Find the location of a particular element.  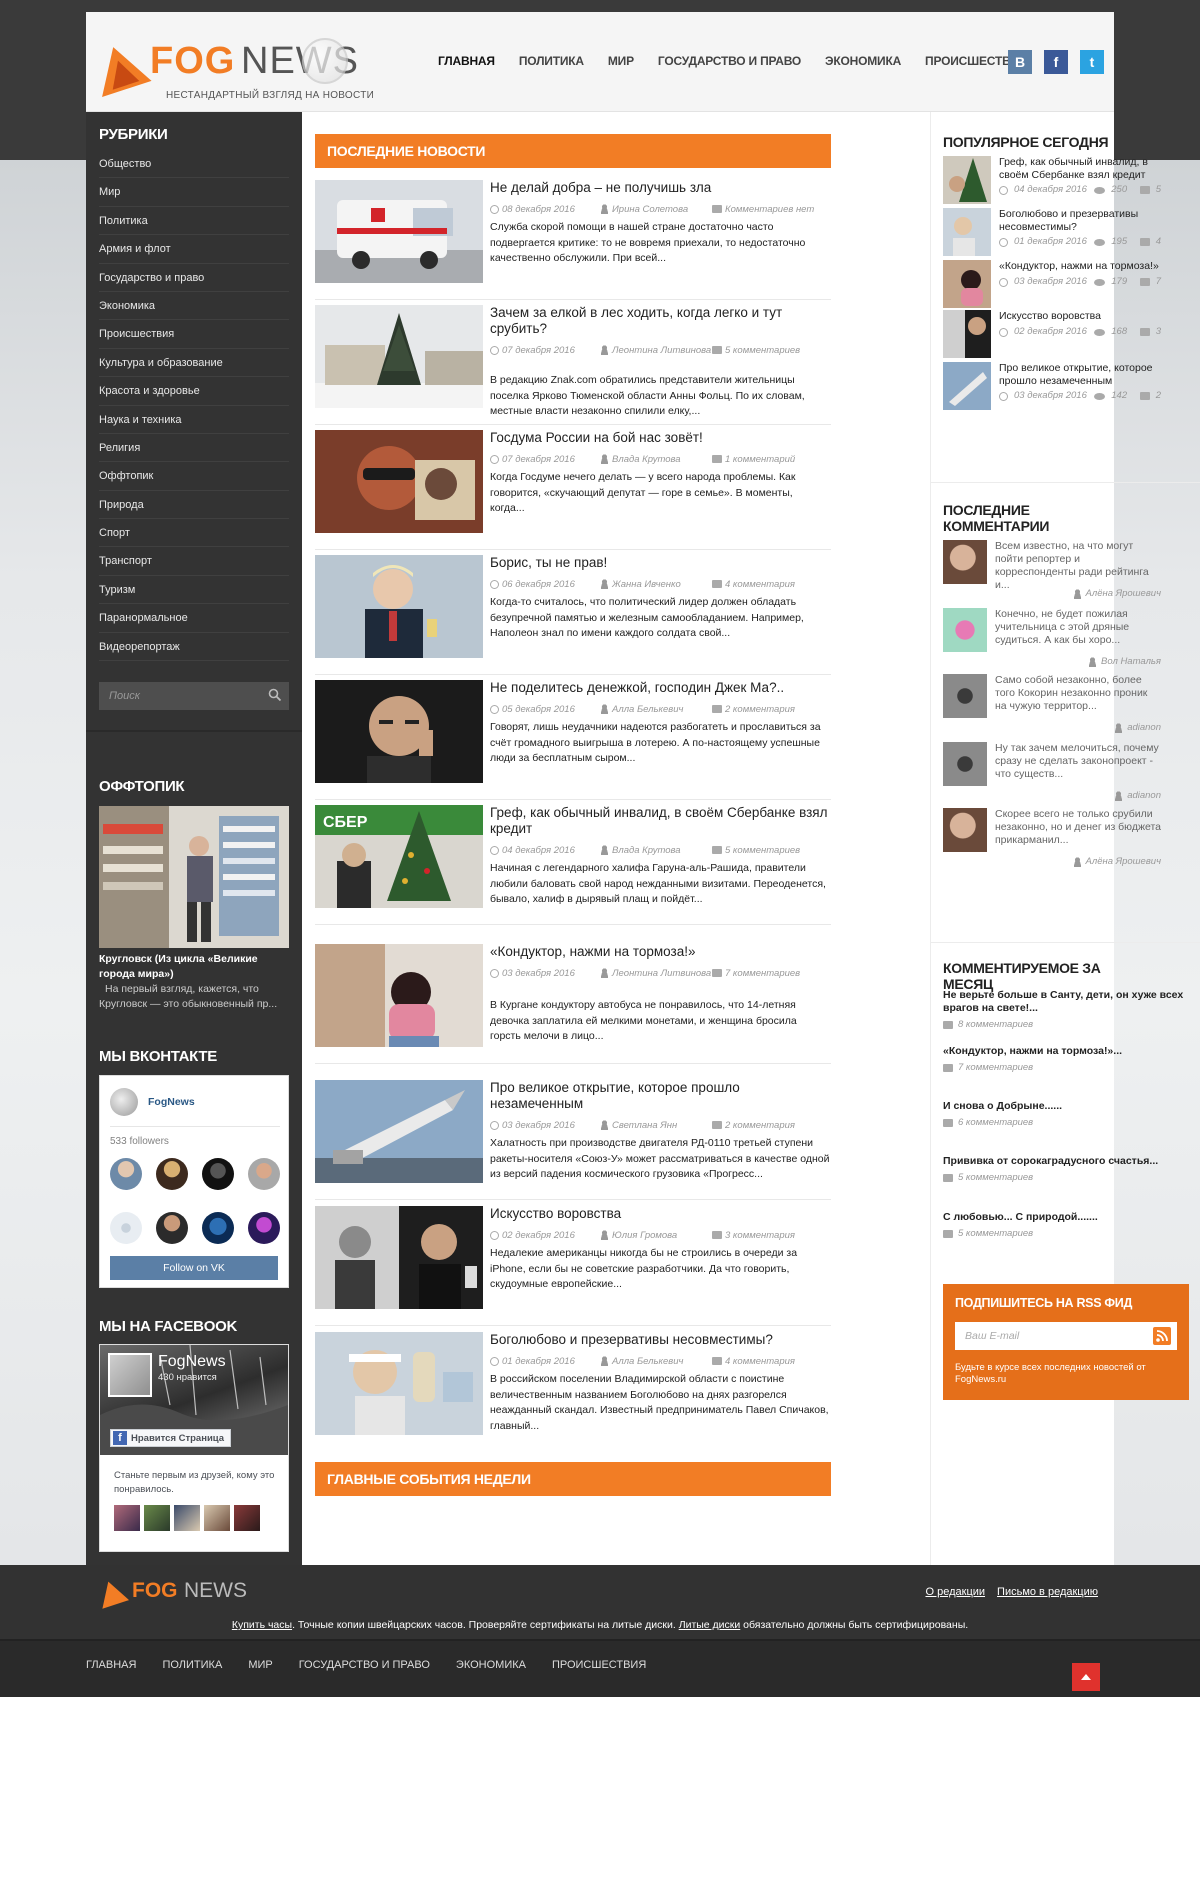

vk-icon: B is located at coordinates (1020, 62).